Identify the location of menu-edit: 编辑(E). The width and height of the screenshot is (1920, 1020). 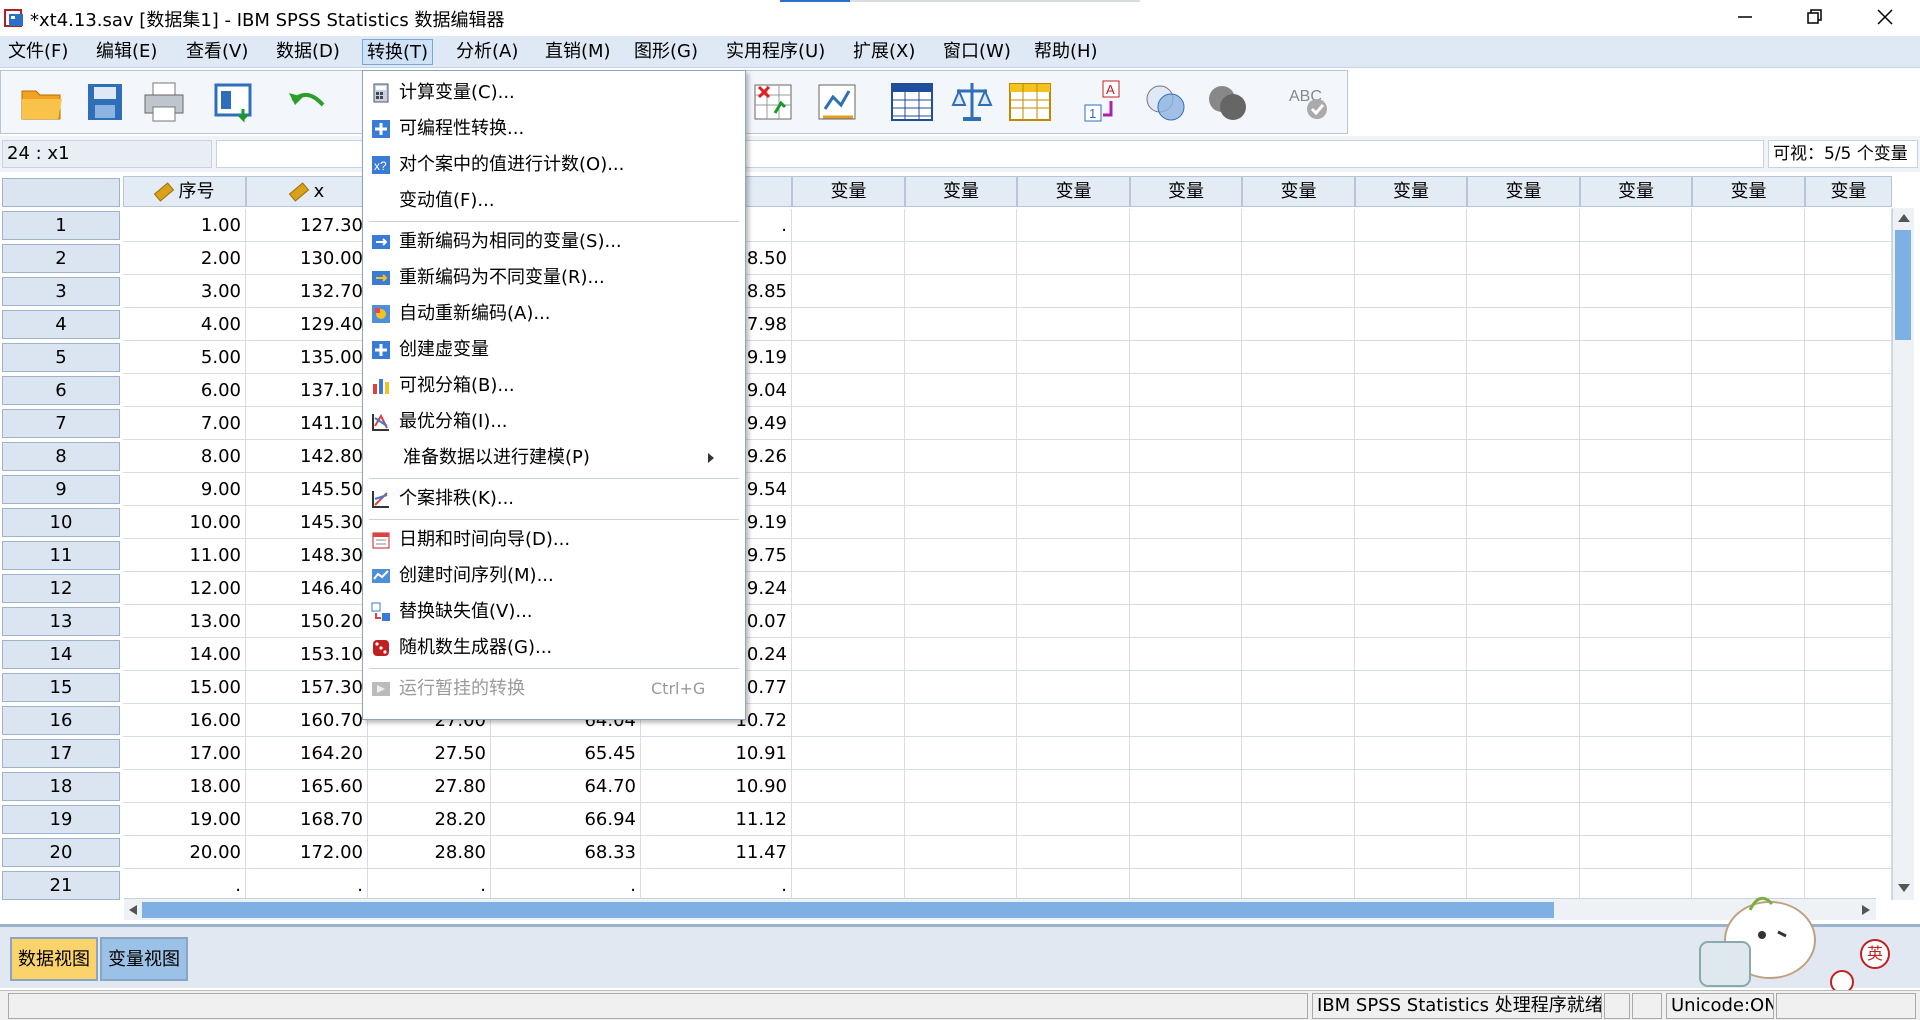
(126, 52).